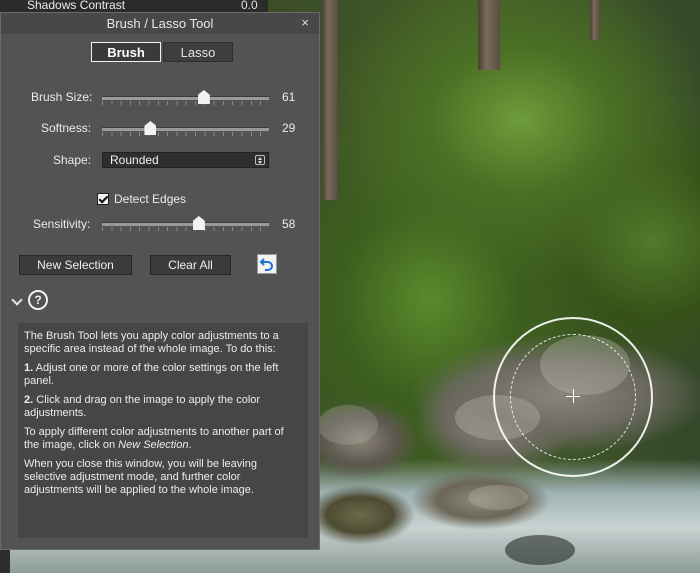 The image size is (700, 573). I want to click on tab-brush: Brush, so click(126, 52).